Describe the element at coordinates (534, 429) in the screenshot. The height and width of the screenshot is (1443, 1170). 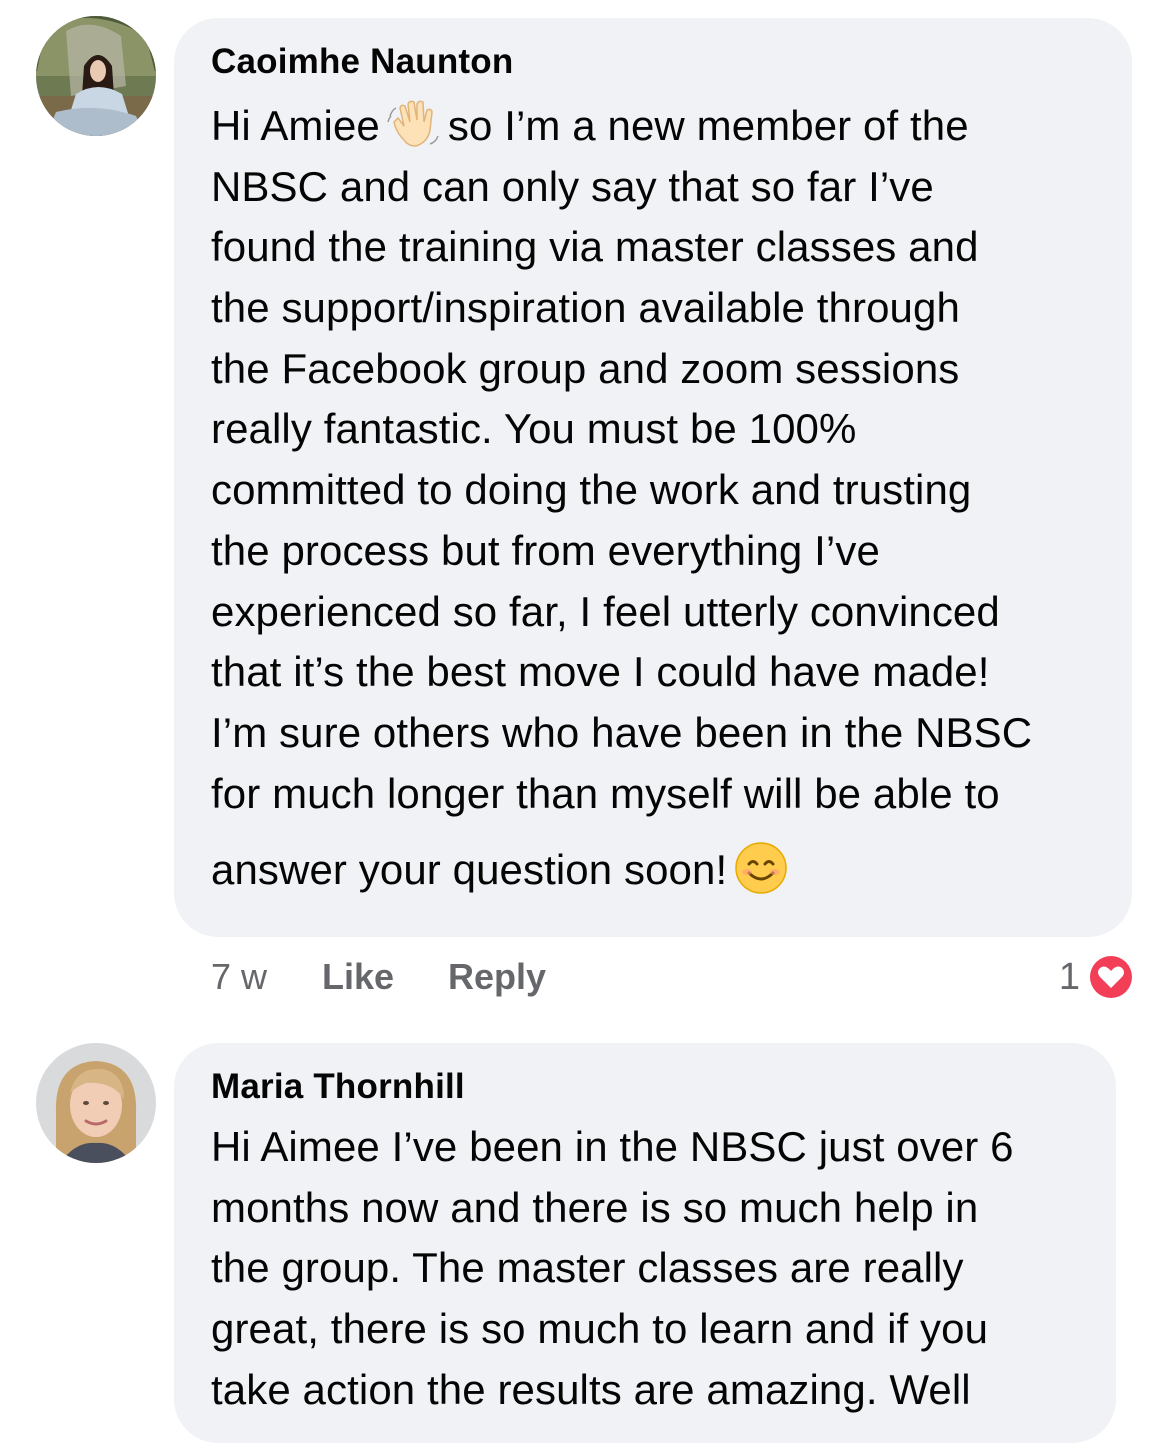
I see `comment-line: really fantastic. You must be 100%` at that location.